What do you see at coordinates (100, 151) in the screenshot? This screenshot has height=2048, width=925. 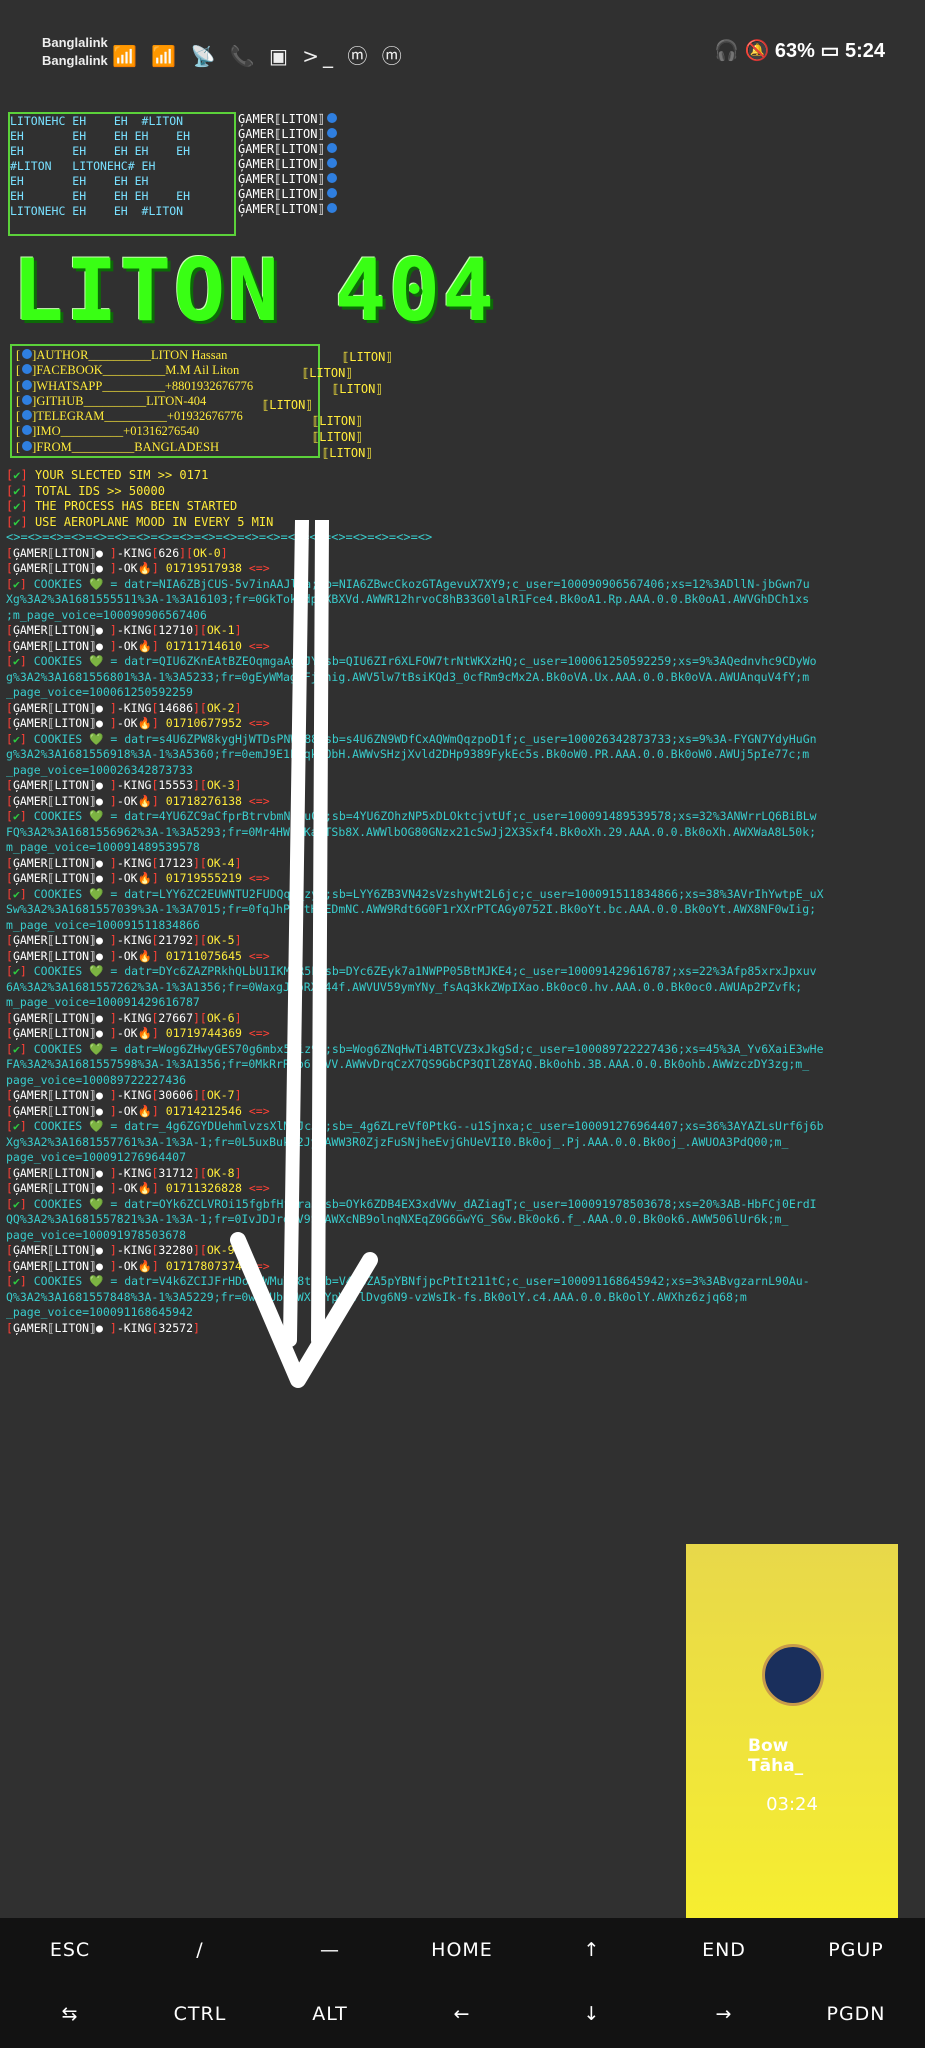 I see `banner-row: EH EH EH EH EH` at bounding box center [100, 151].